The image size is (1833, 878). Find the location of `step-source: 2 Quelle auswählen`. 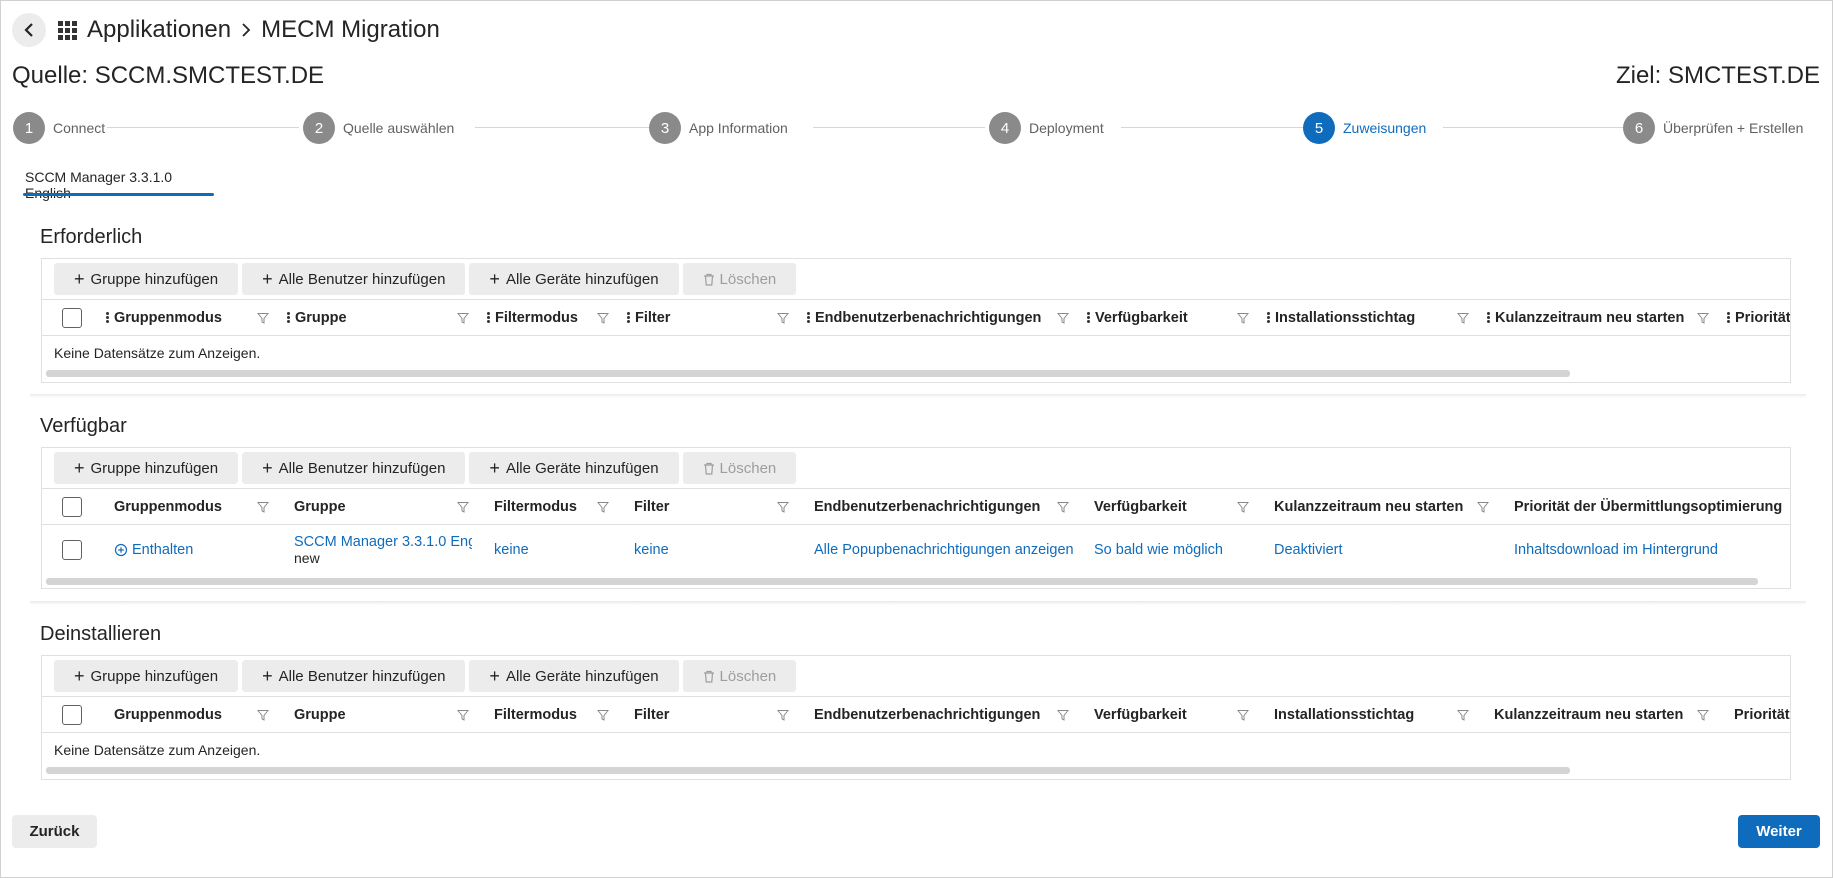

step-source: 2 Quelle auswählen is located at coordinates (378, 128).